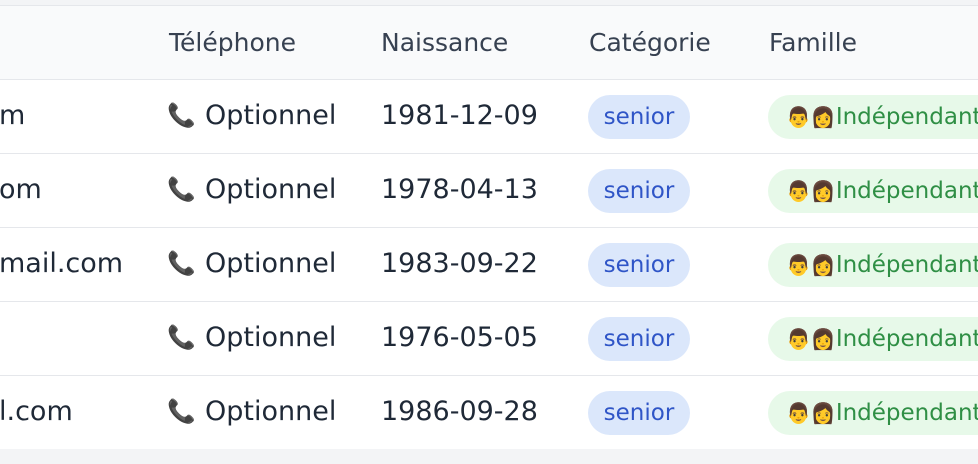 The height and width of the screenshot is (464, 978). Describe the element at coordinates (459, 189) in the screenshot. I see `birth-date-cell: 1978-04-13` at that location.